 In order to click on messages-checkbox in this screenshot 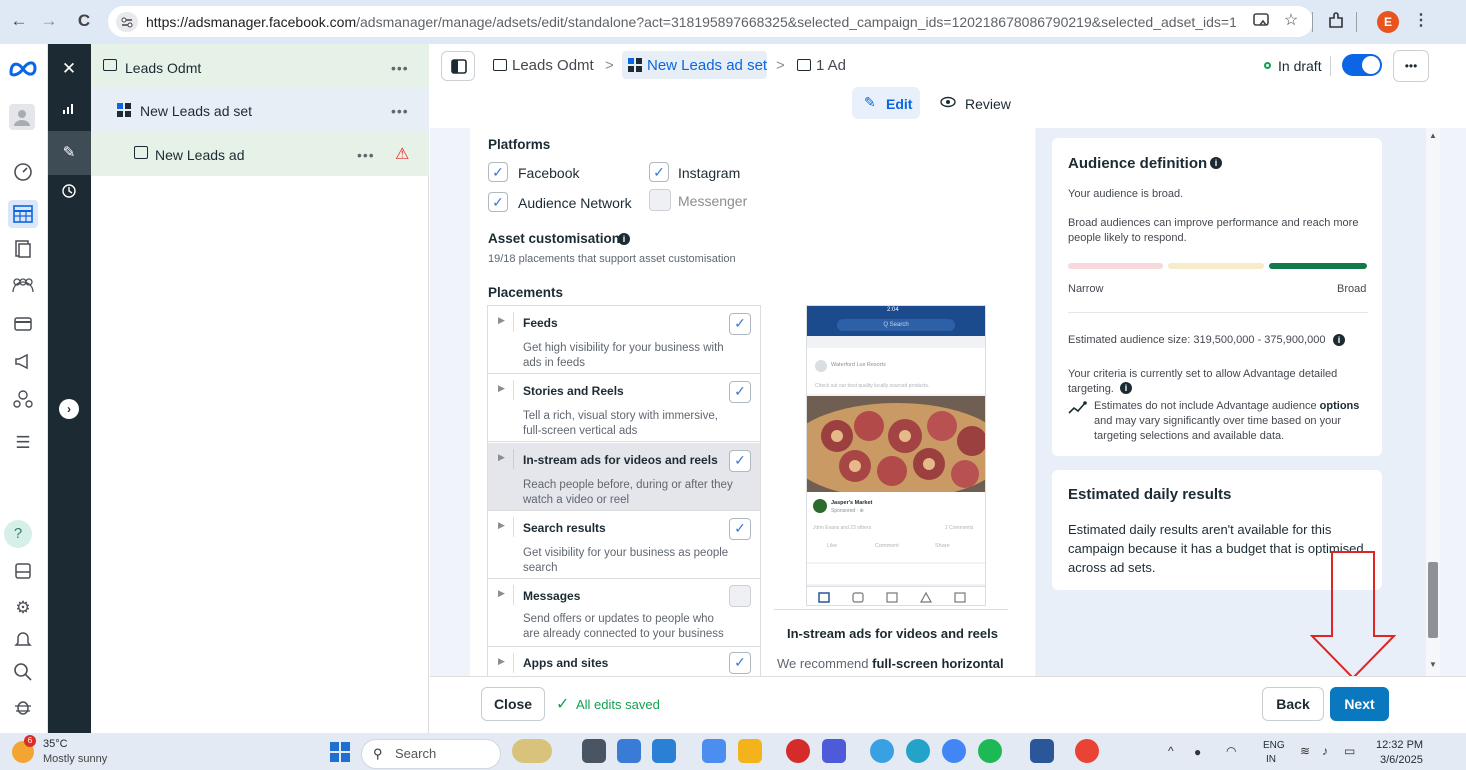, I will do `click(740, 596)`.